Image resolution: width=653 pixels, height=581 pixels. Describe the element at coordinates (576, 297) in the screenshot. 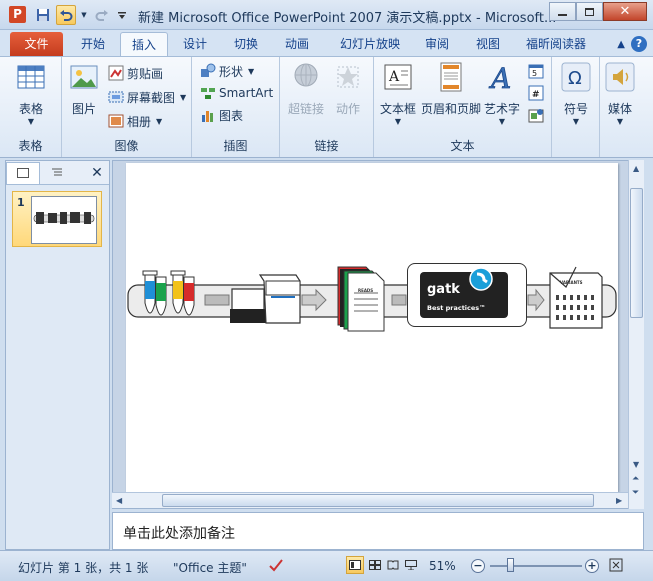

I see `variants-document-icon` at that location.